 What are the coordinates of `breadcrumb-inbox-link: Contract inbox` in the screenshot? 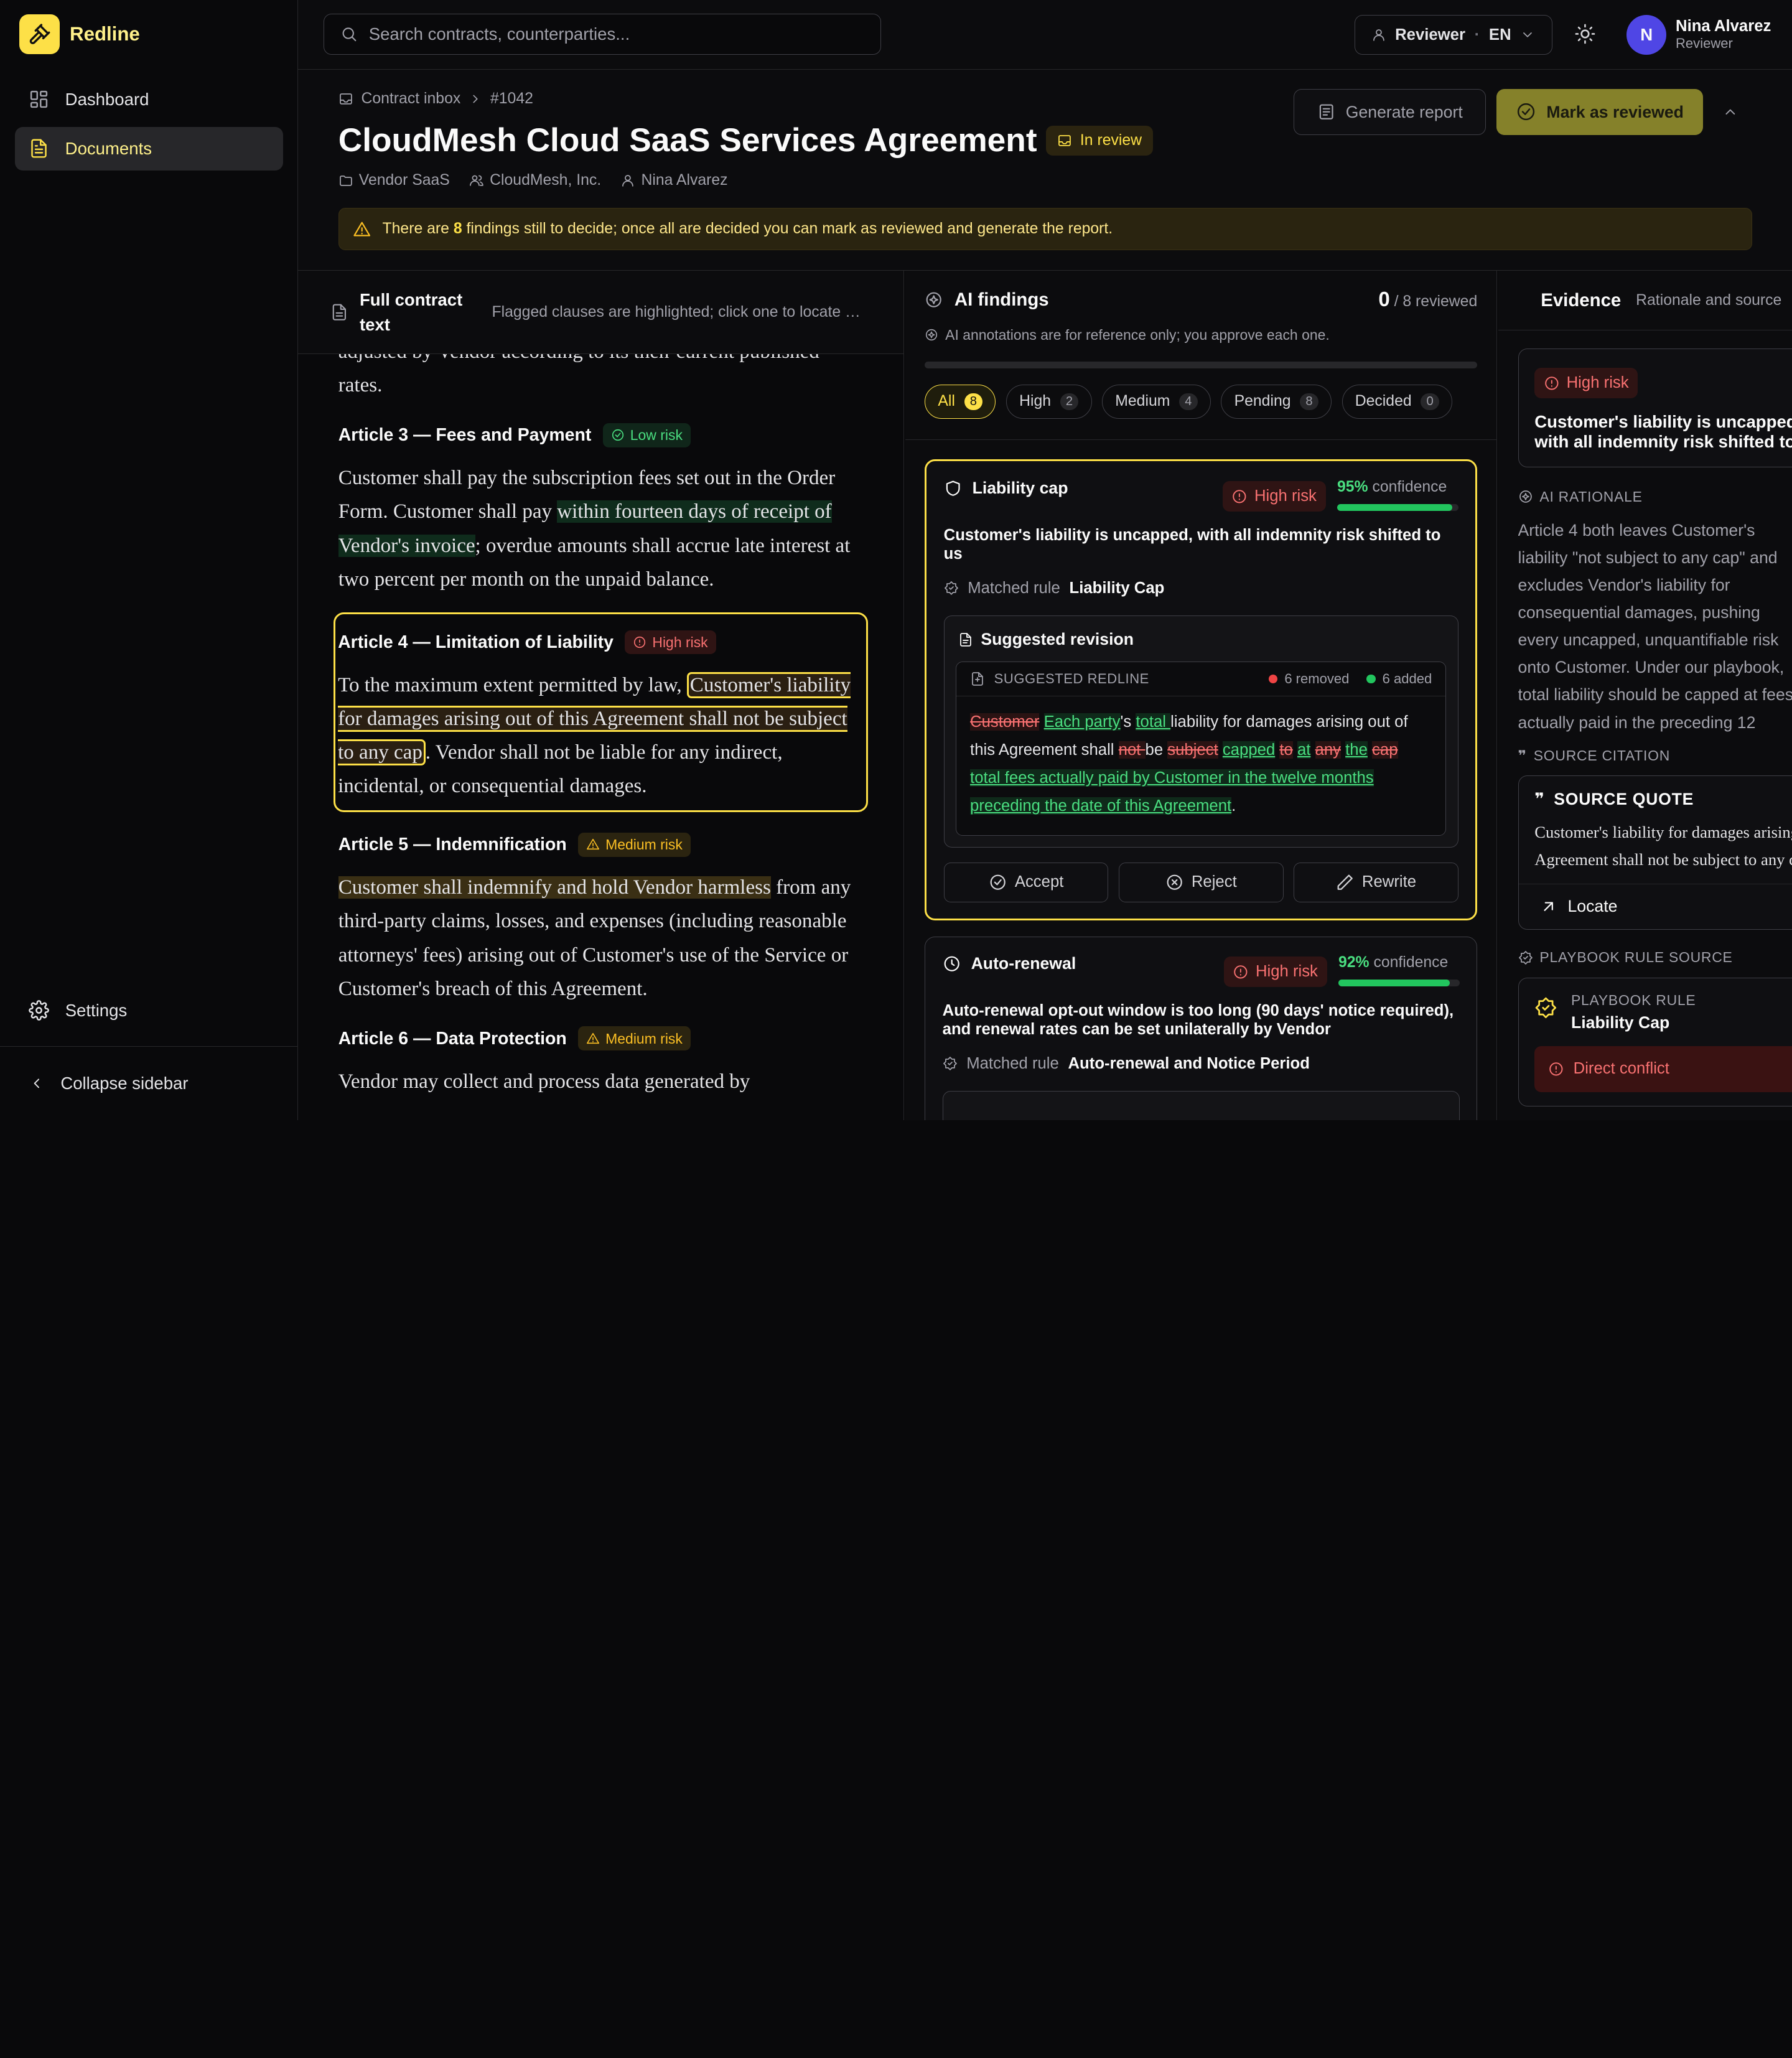 It's located at (410, 99).